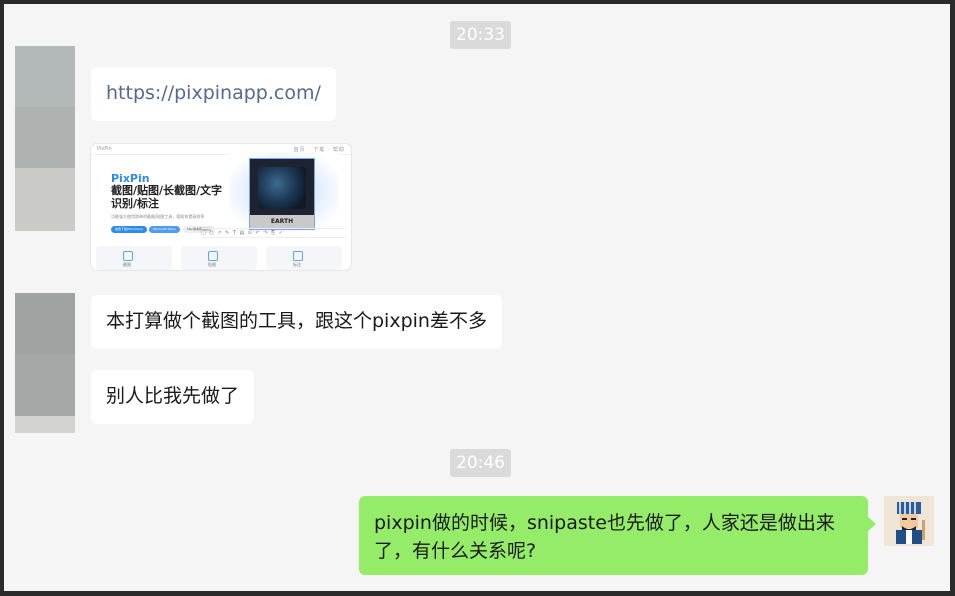 The width and height of the screenshot is (955, 596). Describe the element at coordinates (134, 258) in the screenshot. I see `preview-feature: 截图` at that location.